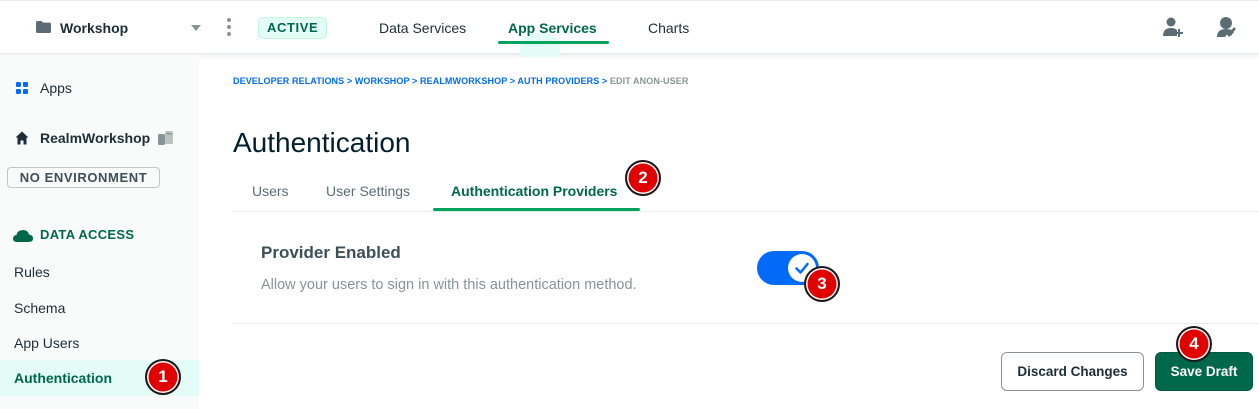 This screenshot has width=1259, height=409. I want to click on provider-enabled-title: Provider Enabled, so click(331, 252).